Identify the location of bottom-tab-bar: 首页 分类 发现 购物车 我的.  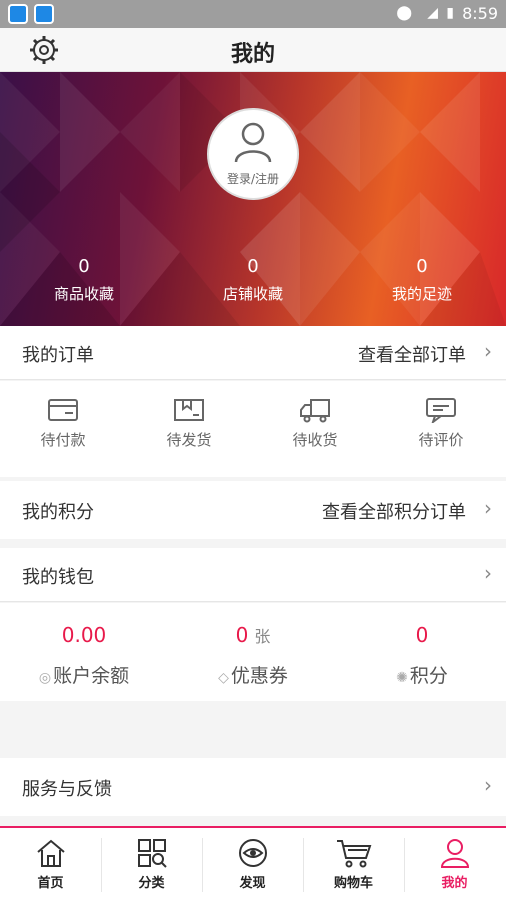
(253, 863).